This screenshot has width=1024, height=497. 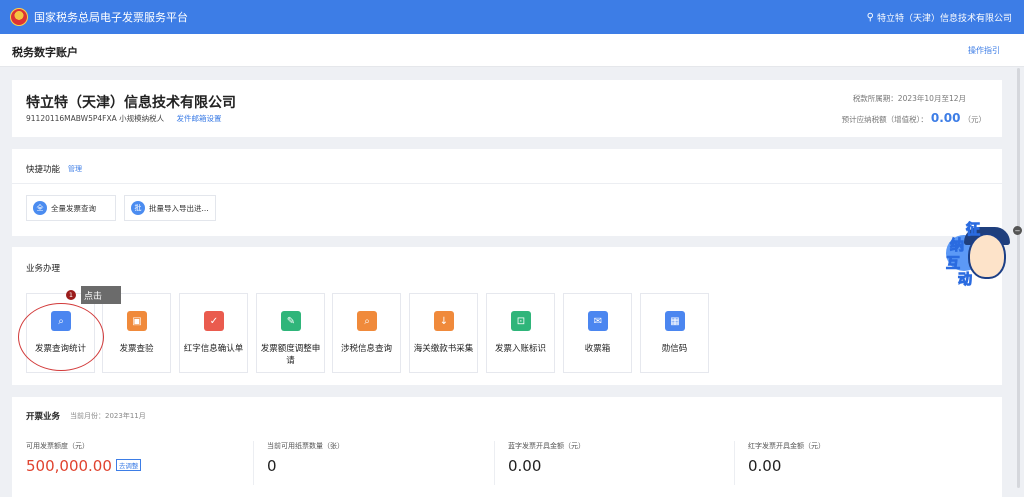 I want to click on tax-label: 预计应纳税额（增值税）：, so click(x=884, y=119).